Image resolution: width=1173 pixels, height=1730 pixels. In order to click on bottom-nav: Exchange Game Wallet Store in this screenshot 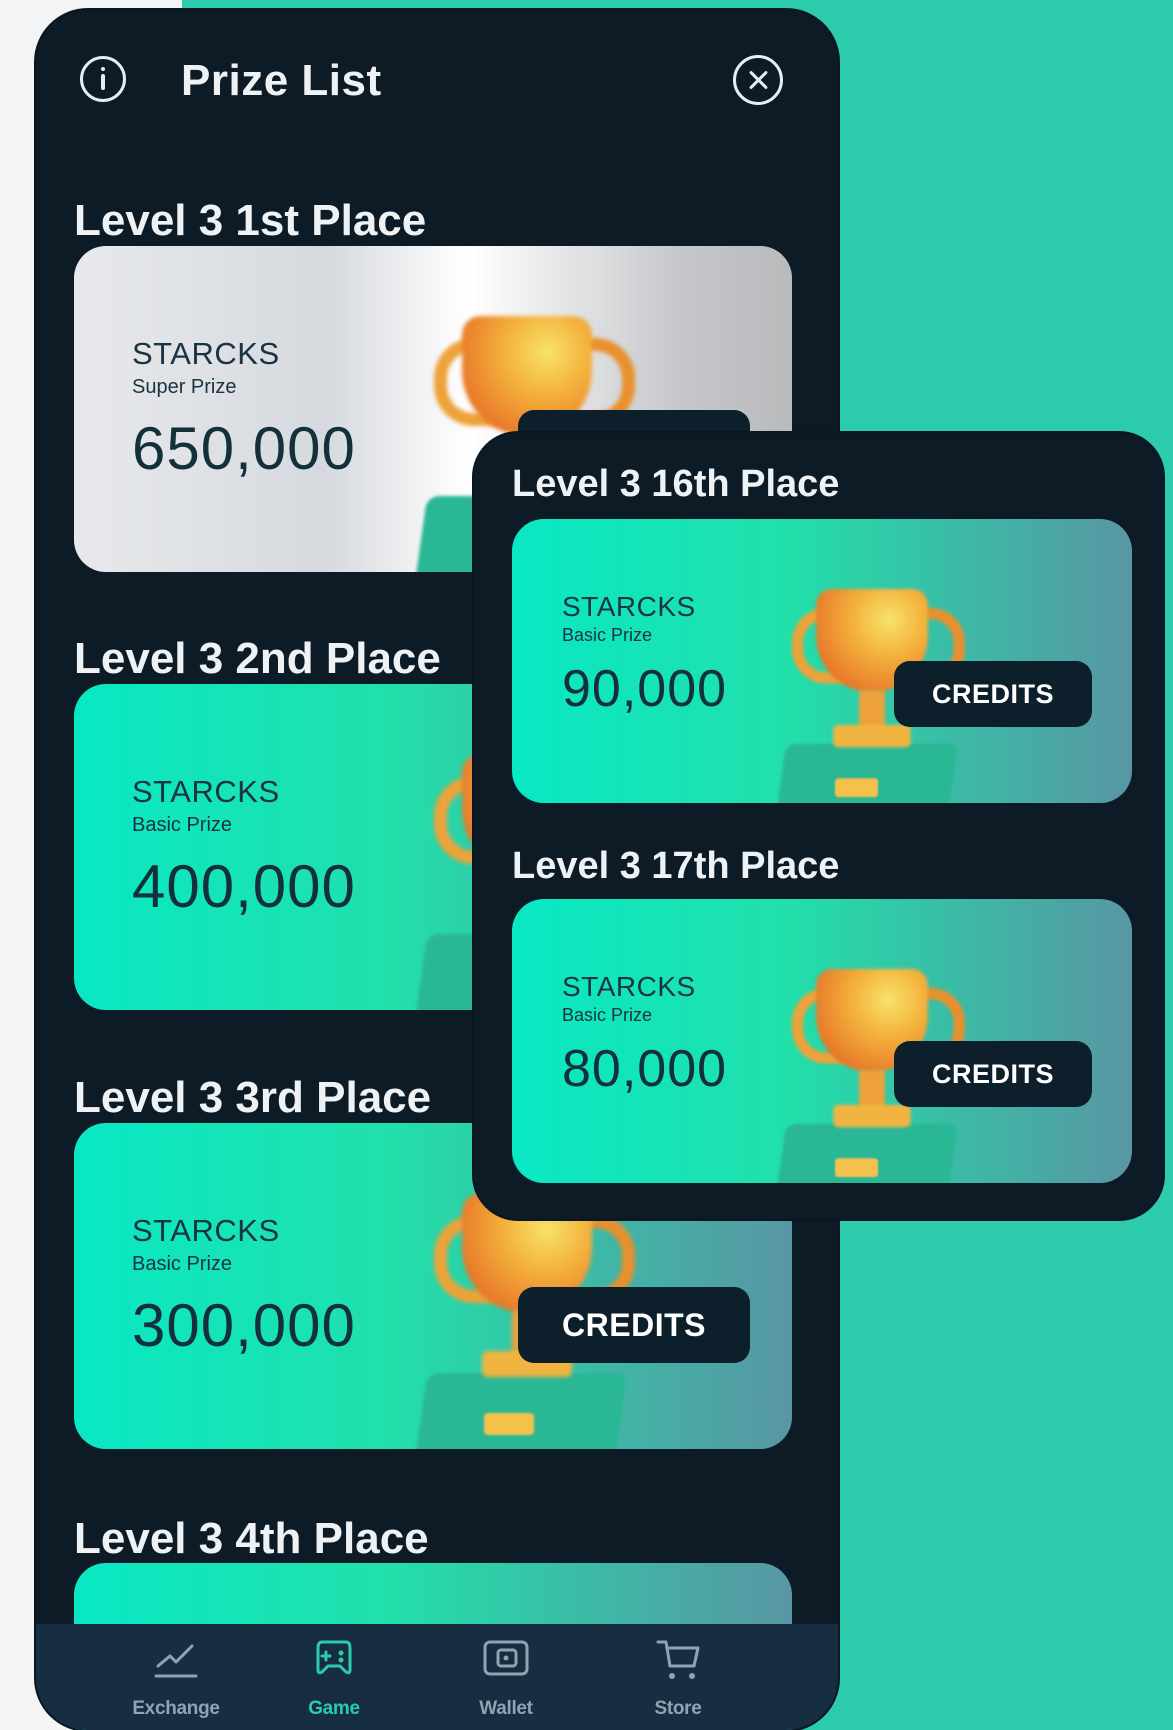, I will do `click(437, 1677)`.